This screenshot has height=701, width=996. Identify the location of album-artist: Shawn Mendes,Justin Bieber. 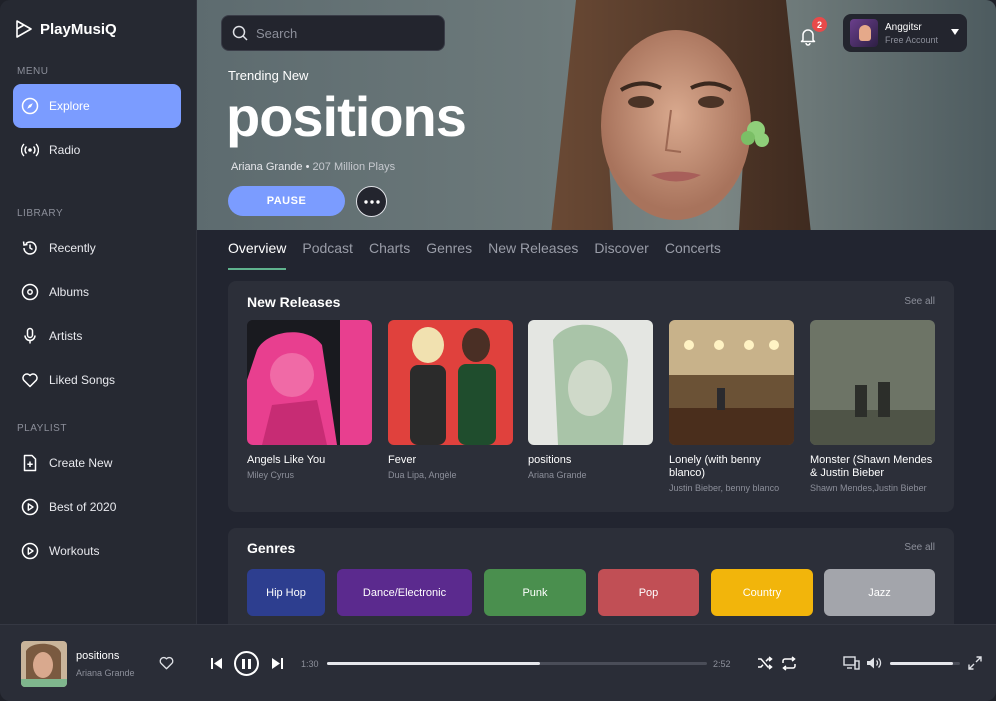
(868, 488).